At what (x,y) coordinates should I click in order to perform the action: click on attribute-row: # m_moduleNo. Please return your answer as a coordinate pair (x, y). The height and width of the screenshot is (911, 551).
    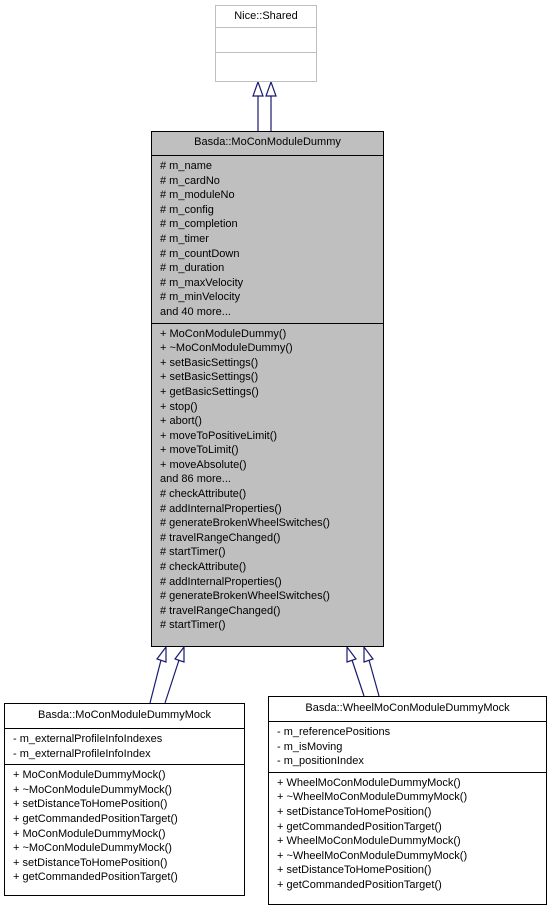
    Looking at the image, I should click on (271, 195).